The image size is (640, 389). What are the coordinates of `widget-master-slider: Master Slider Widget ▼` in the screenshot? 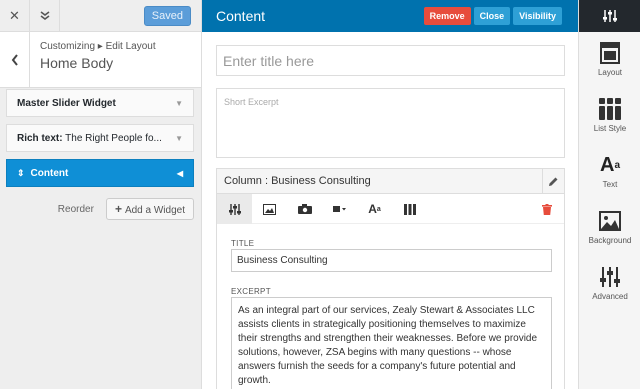 It's located at (100, 103).